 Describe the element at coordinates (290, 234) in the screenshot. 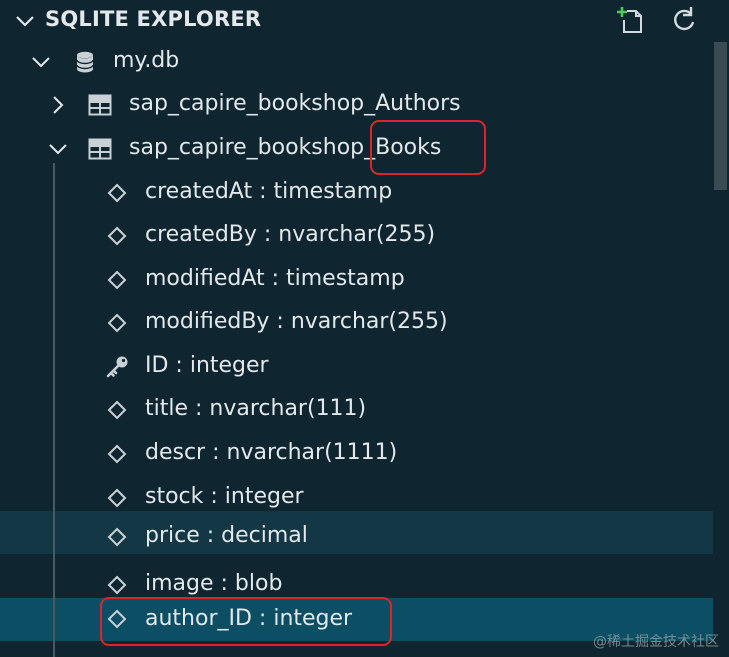

I see `tree-item-label: createdBy : nvarchar(255)` at that location.